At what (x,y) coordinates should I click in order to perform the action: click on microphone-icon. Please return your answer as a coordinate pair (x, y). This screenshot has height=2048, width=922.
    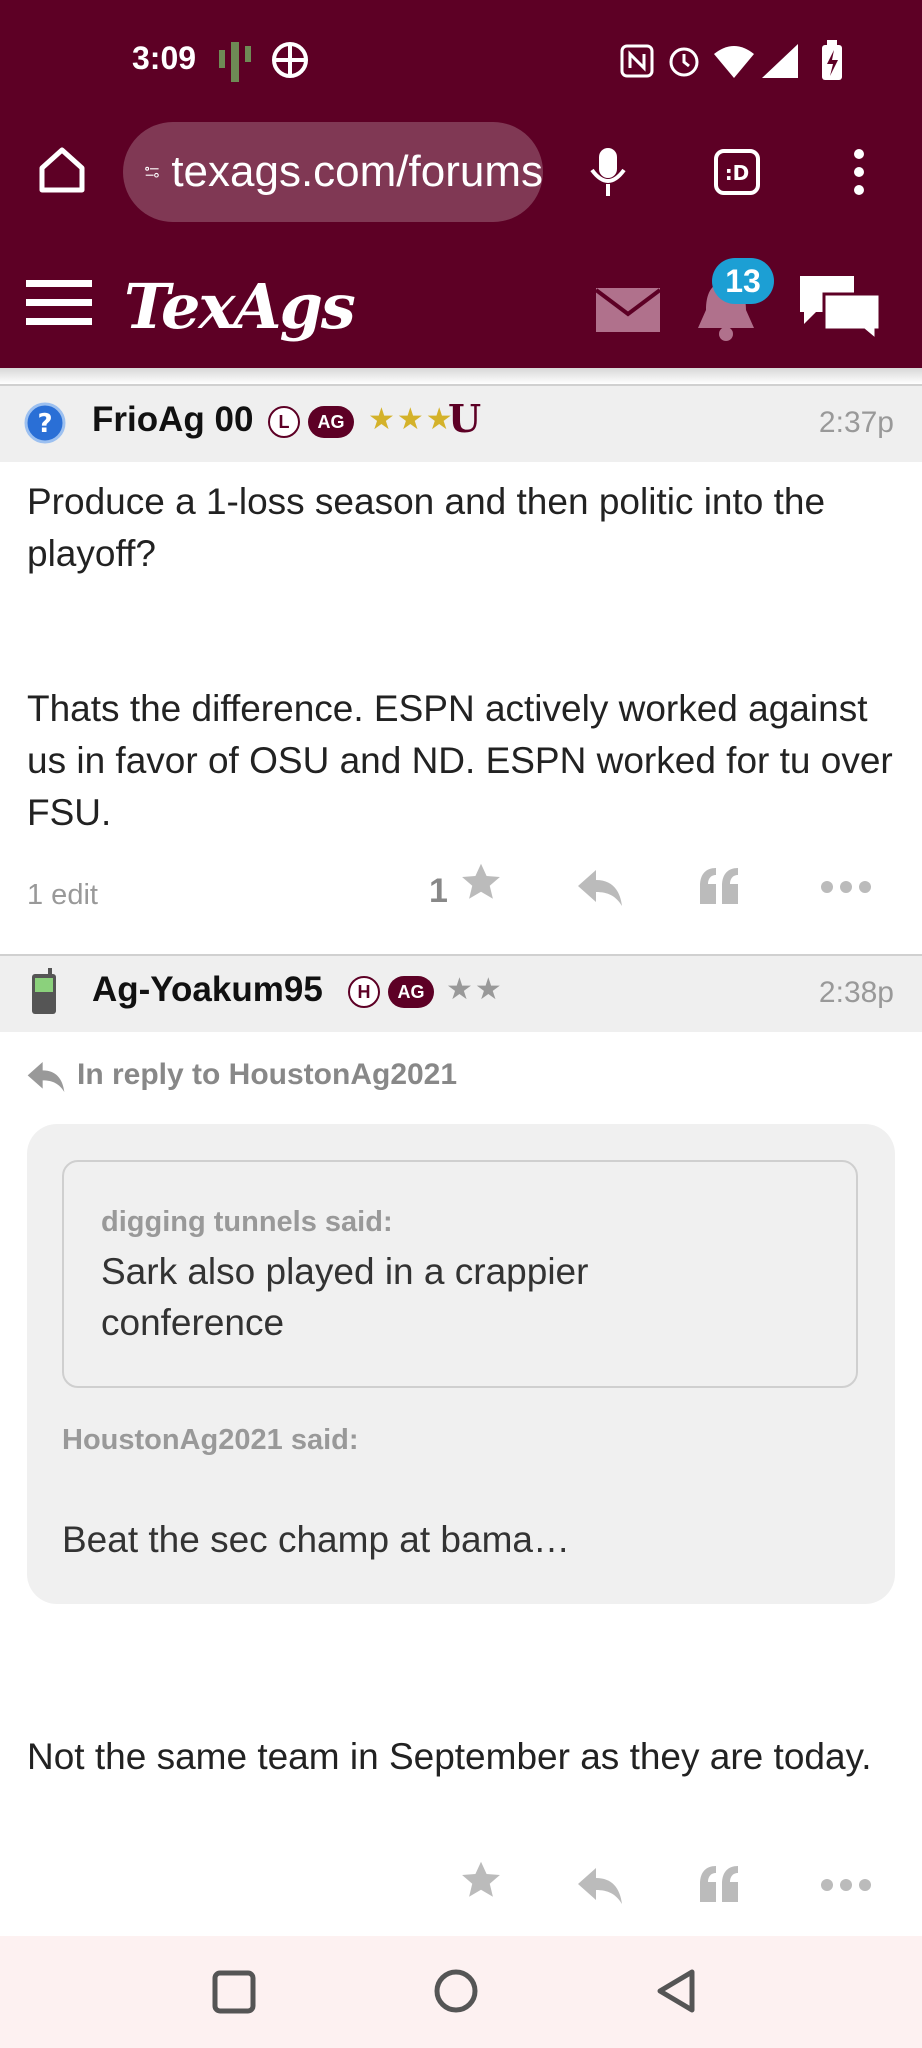
    Looking at the image, I should click on (608, 172).